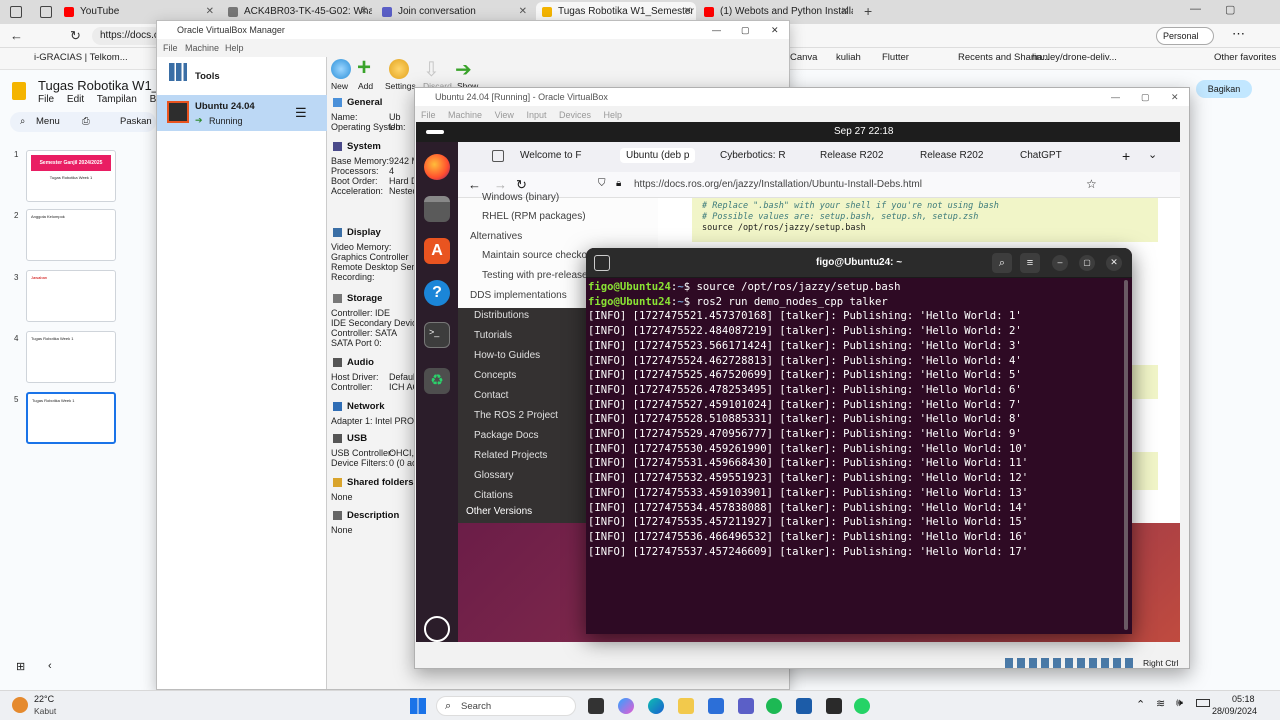 This screenshot has height=720, width=1280. Describe the element at coordinates (775, 12) in the screenshot. I see `browser-tab-5: (1) Webots and Python Installati ✕` at that location.